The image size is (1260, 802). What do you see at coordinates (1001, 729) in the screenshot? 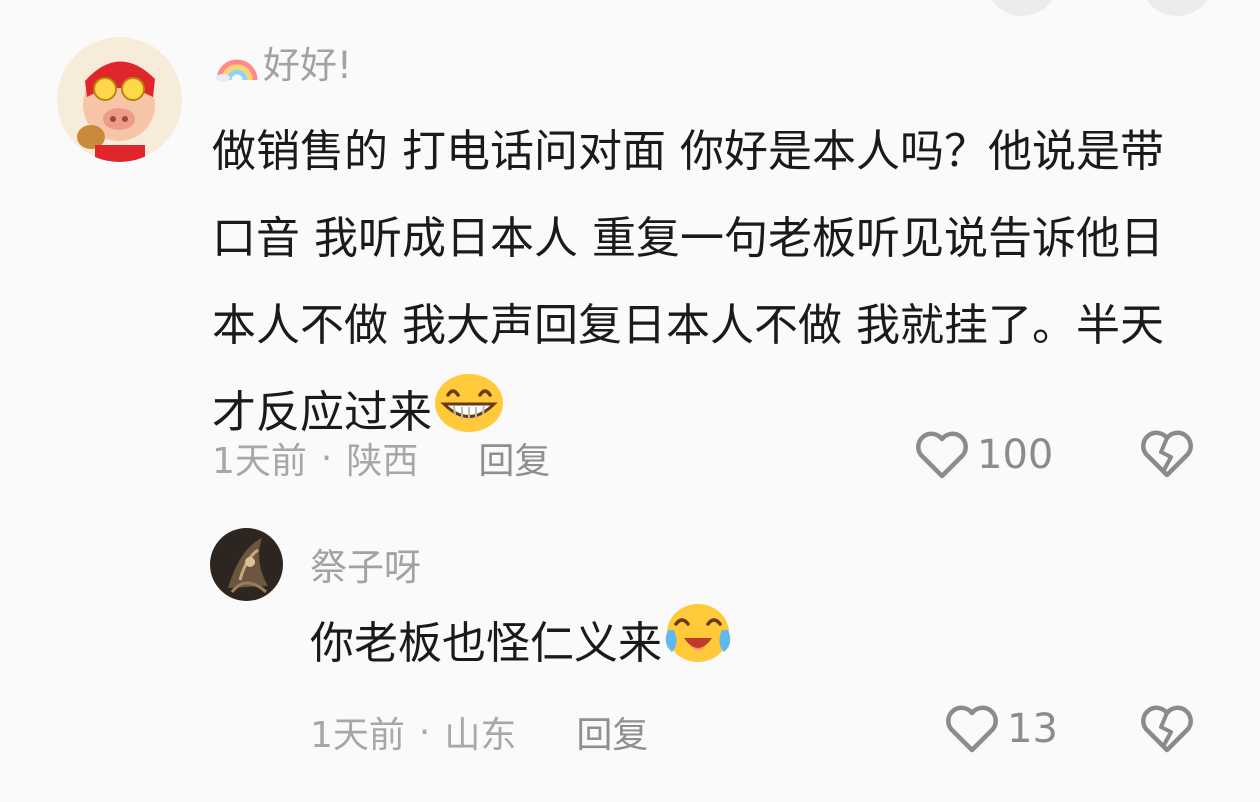
I see `like-button: 13` at bounding box center [1001, 729].